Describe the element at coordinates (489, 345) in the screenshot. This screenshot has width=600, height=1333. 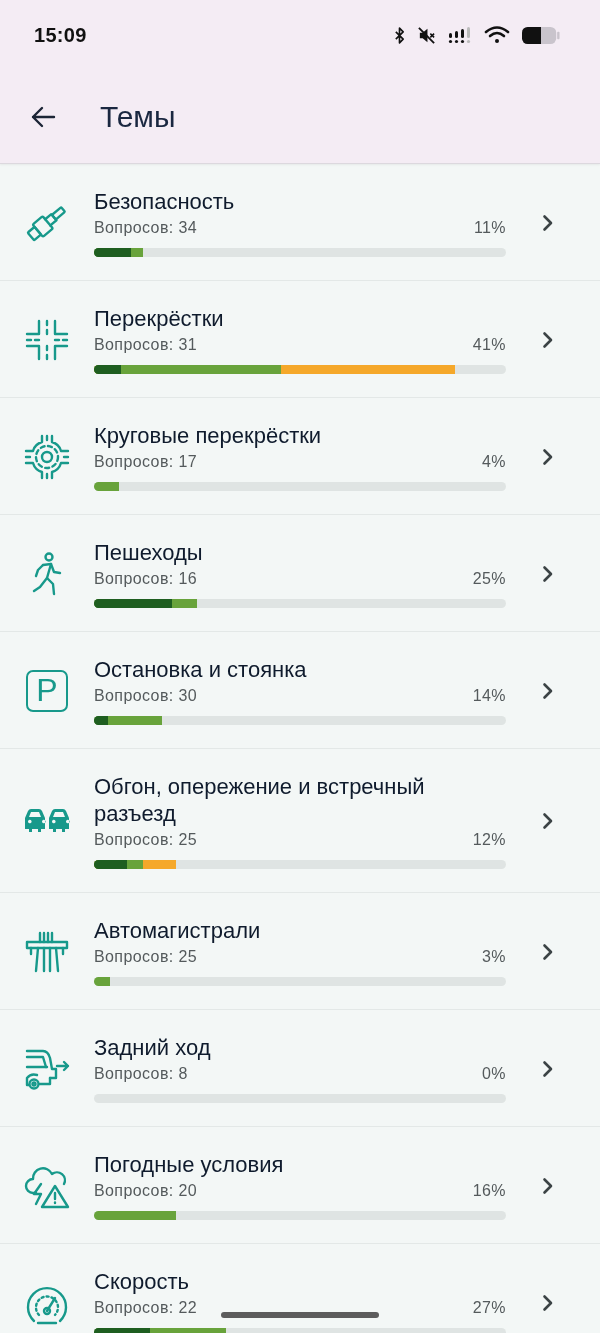
I see `progress-percent: 41%` at that location.